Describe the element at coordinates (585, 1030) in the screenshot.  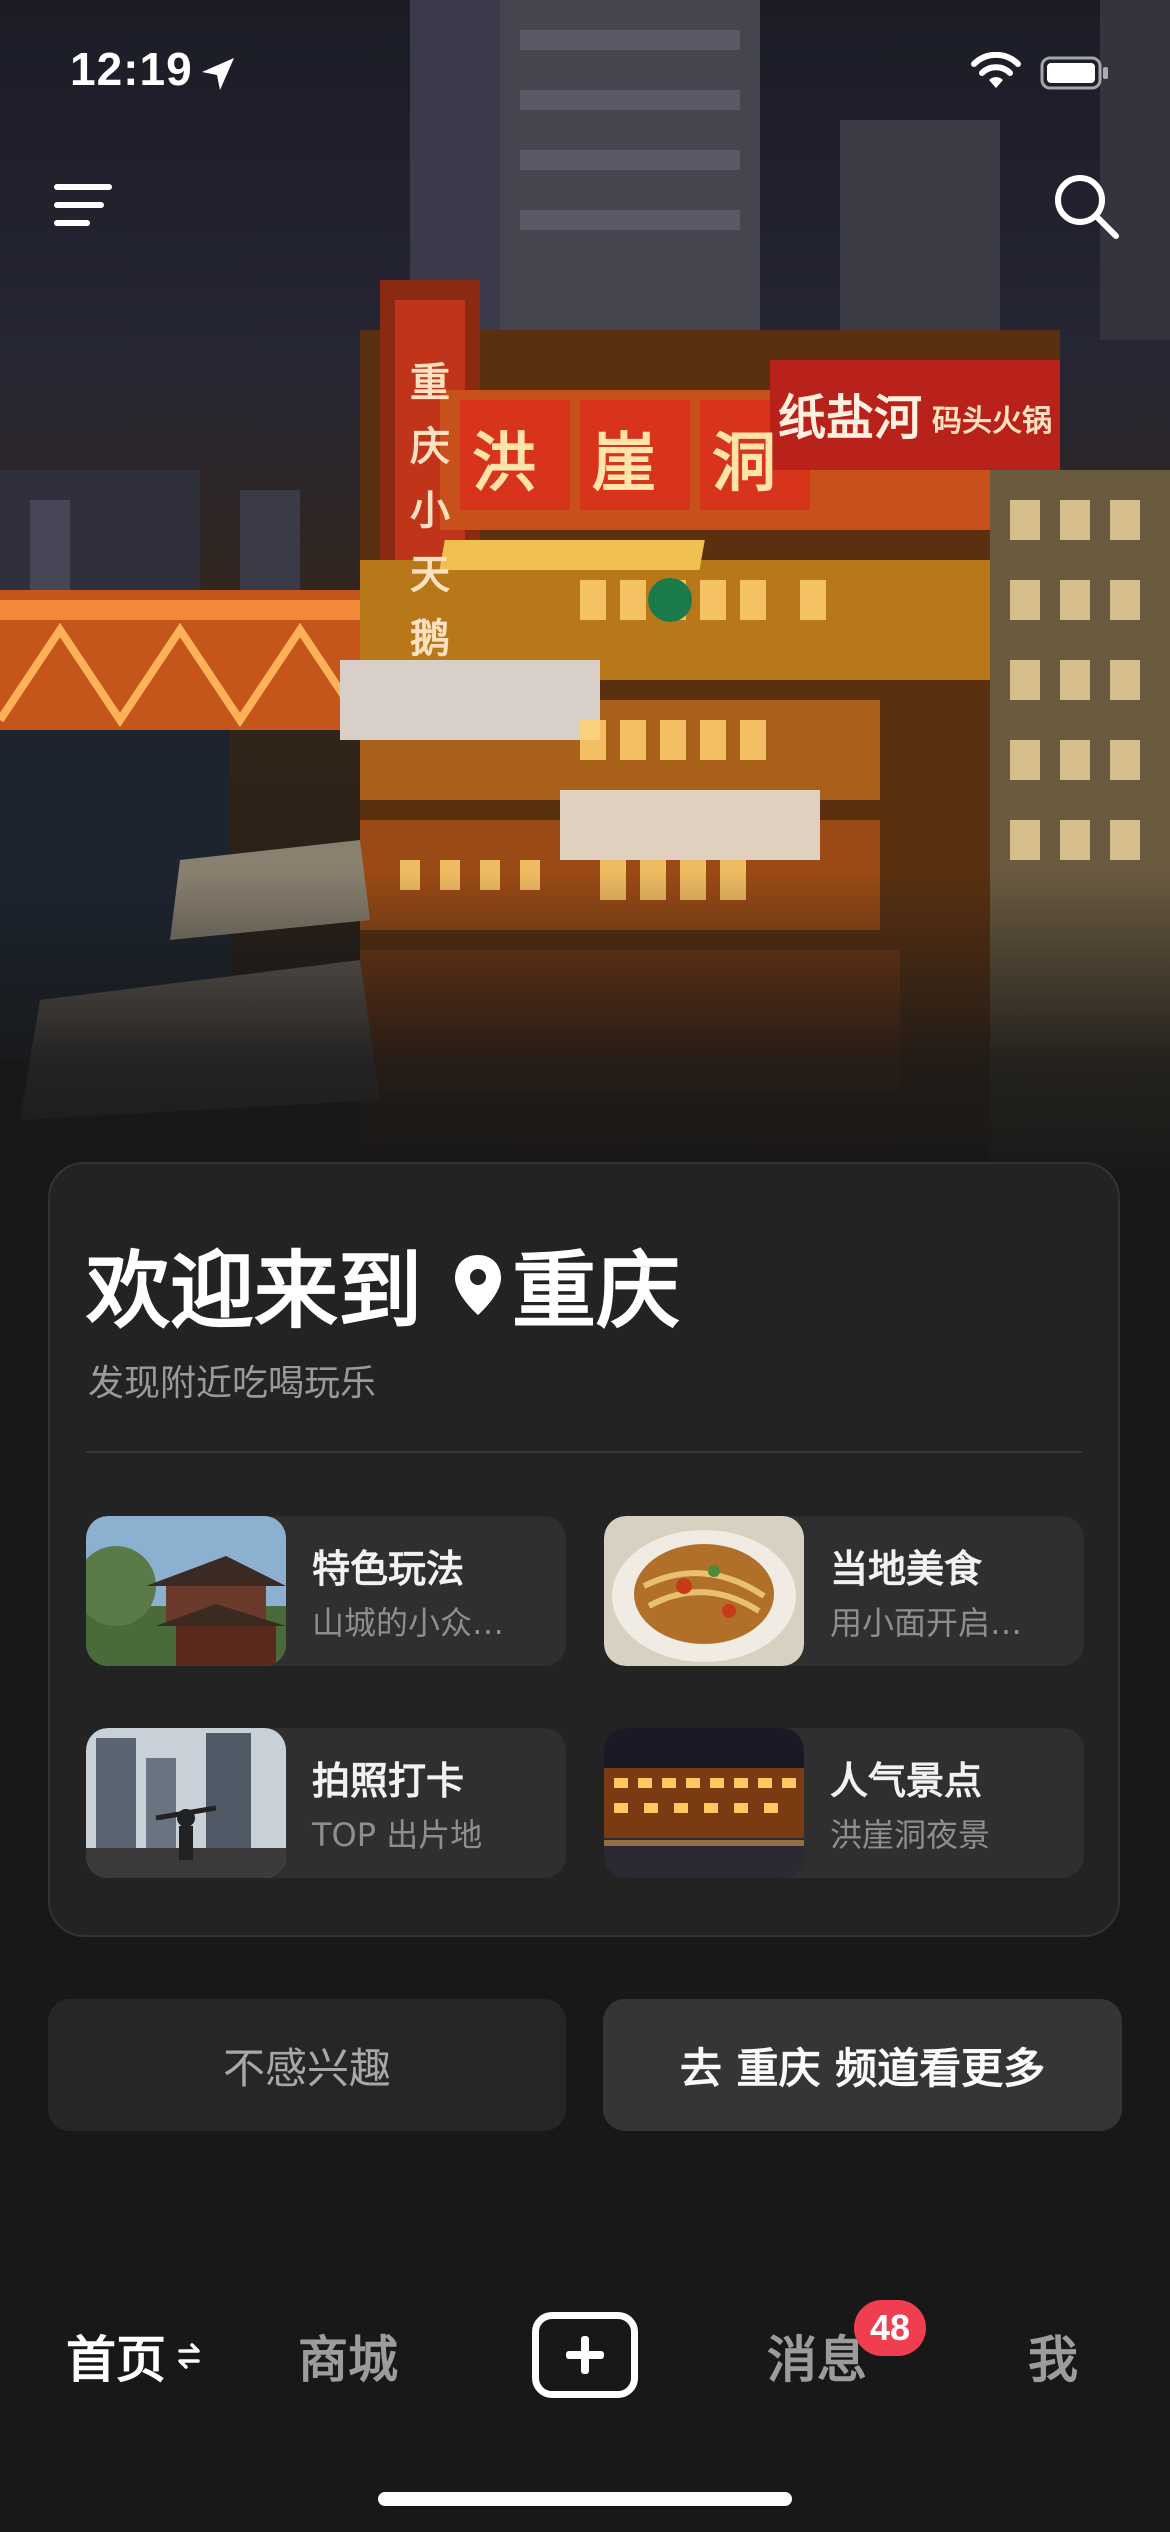
I see `hero-fade` at that location.